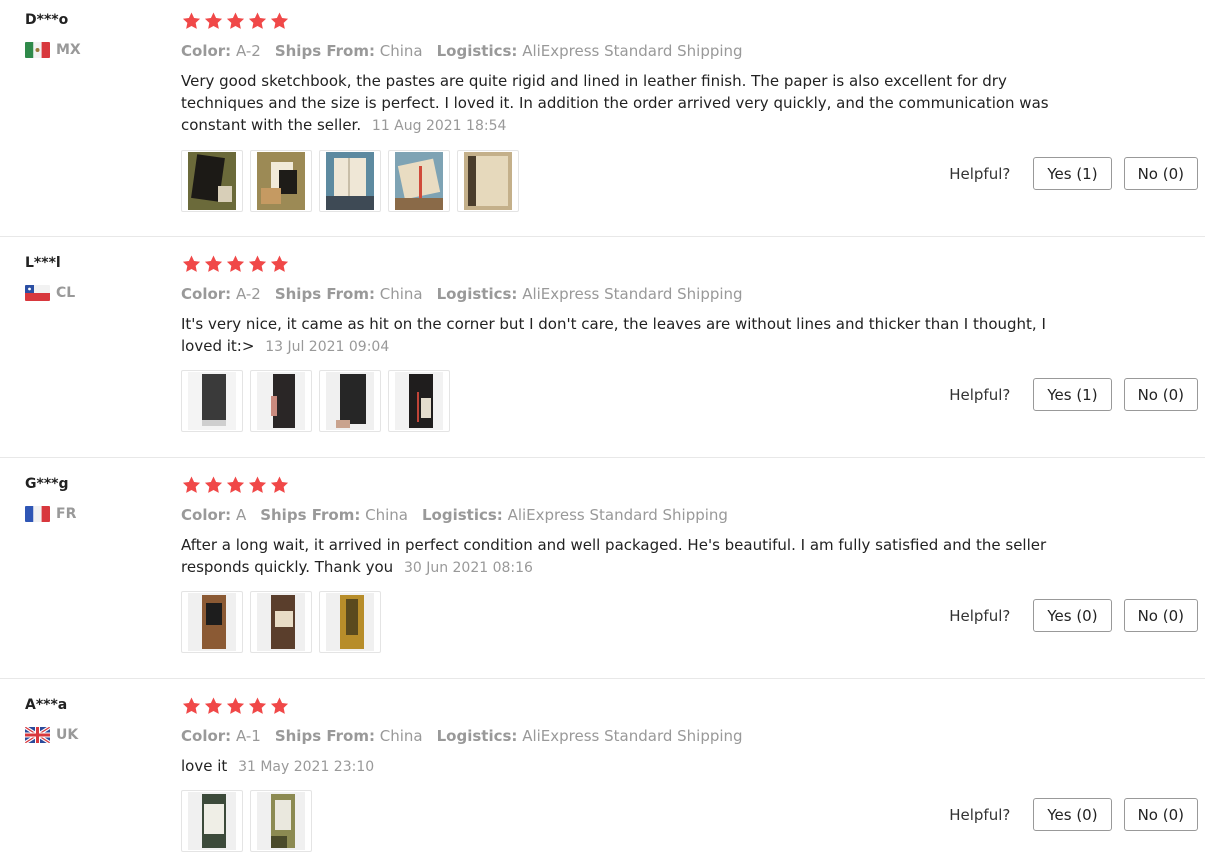  What do you see at coordinates (67, 735) in the screenshot?
I see `country-code: UK` at bounding box center [67, 735].